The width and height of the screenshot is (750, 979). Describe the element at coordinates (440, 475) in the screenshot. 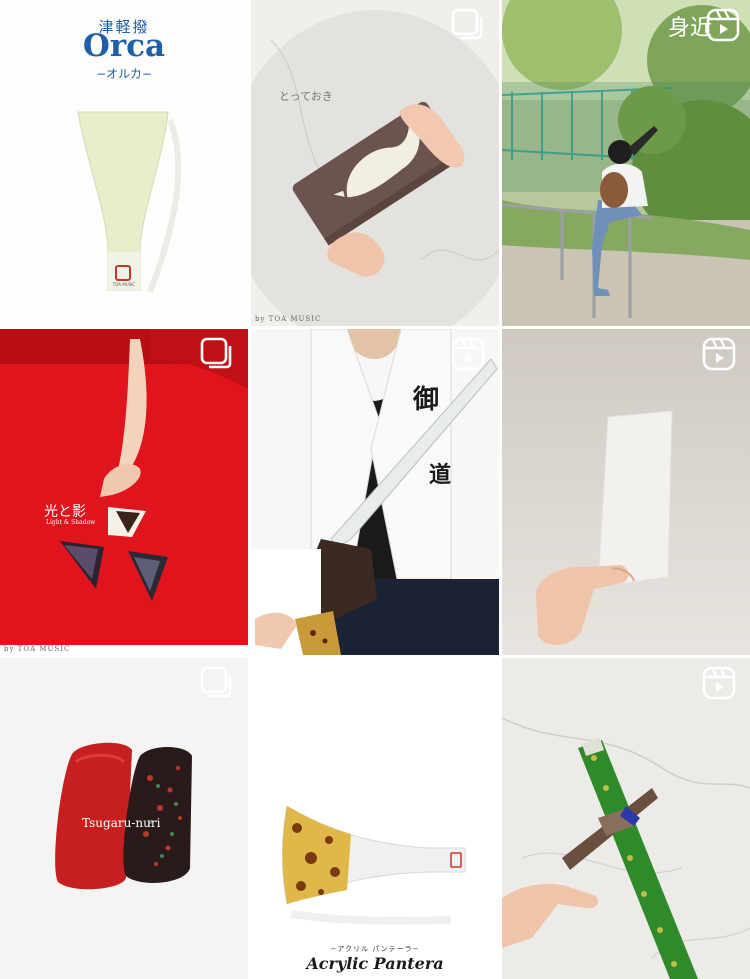

I see `budo-kanji-2: 道` at that location.